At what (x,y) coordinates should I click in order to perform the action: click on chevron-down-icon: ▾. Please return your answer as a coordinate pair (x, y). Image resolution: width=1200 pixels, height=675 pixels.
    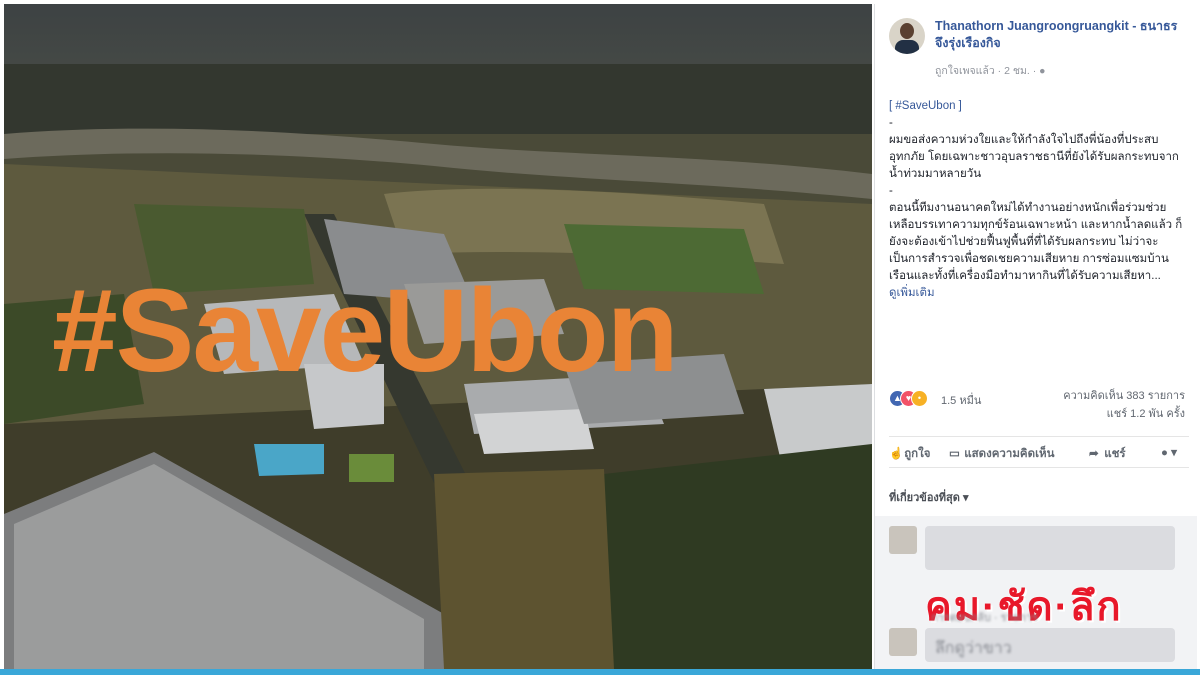
    Looking at the image, I should click on (1174, 453).